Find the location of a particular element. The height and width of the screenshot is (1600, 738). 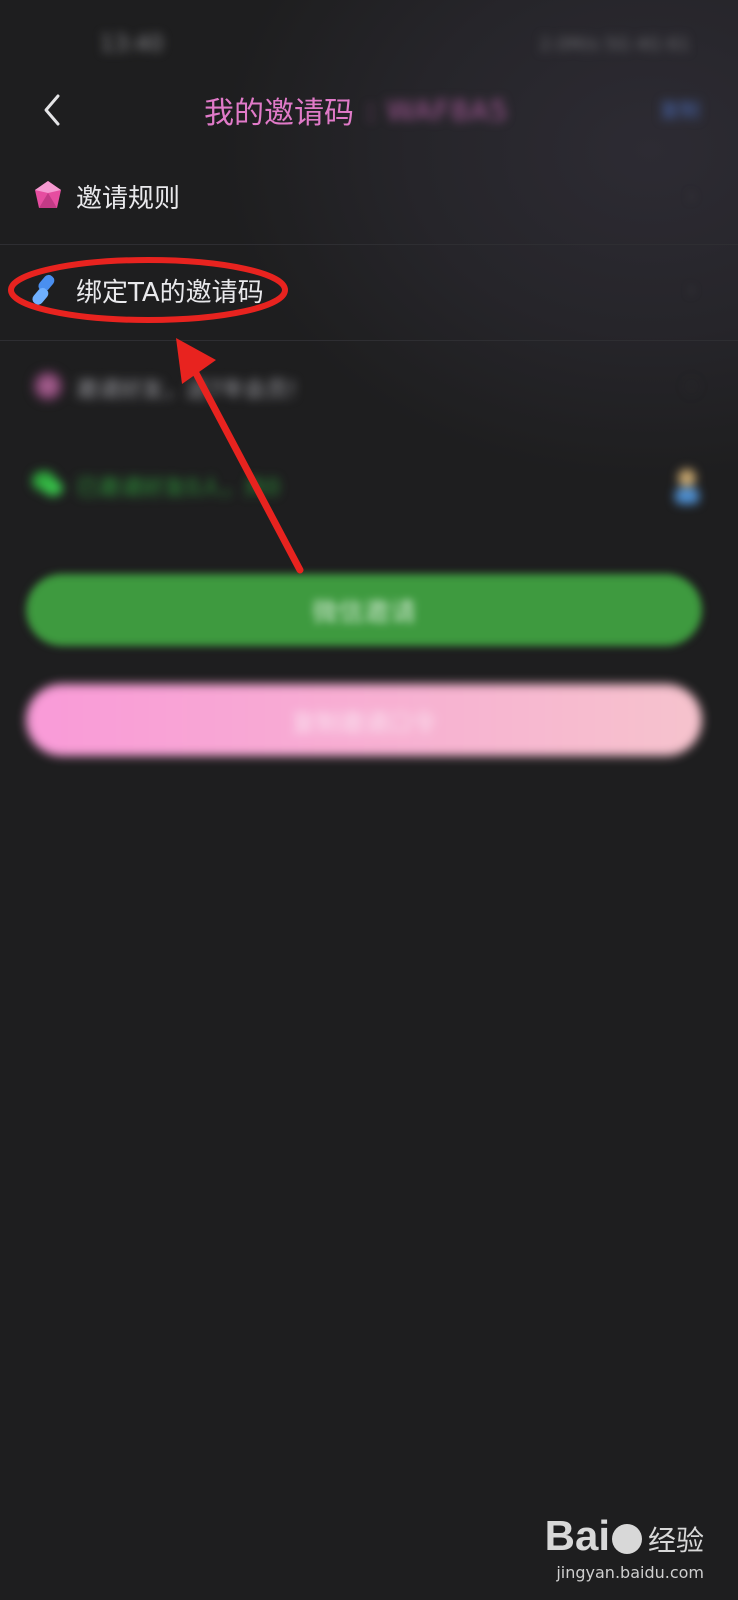

watermark: Bai 经验 jingyan.baidu.com is located at coordinates (624, 1548).